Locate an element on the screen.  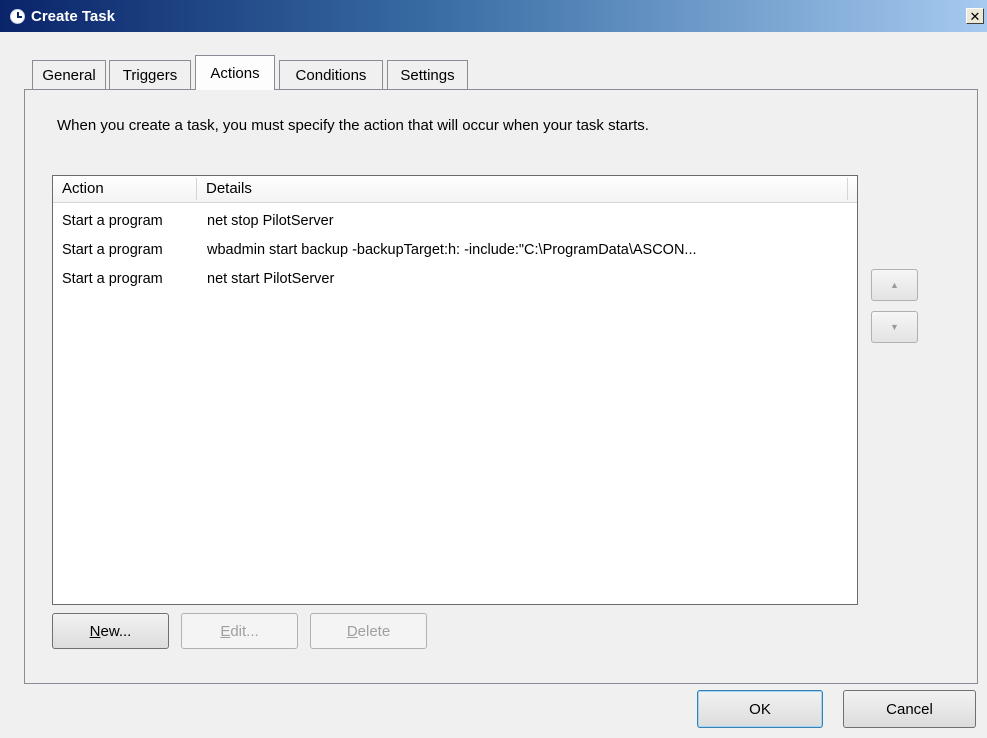
move-down-button: ▼ is located at coordinates (894, 327).